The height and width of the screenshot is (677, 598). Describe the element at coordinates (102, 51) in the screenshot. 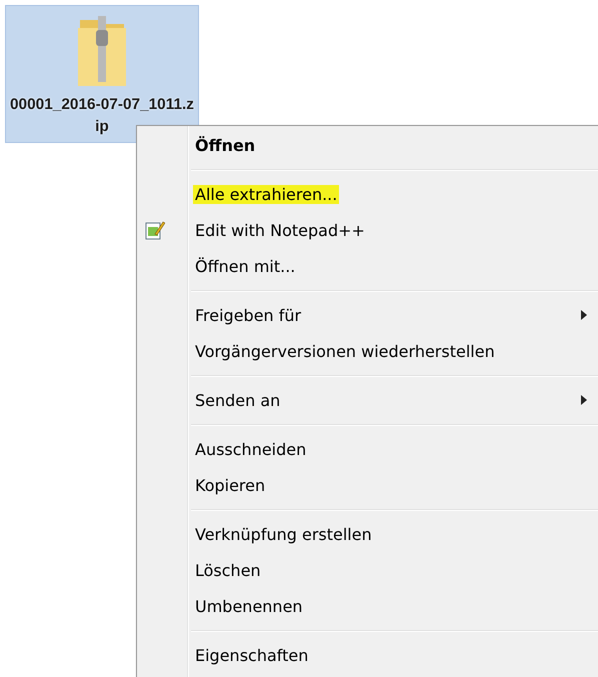

I see `zip-folder-icon` at that location.